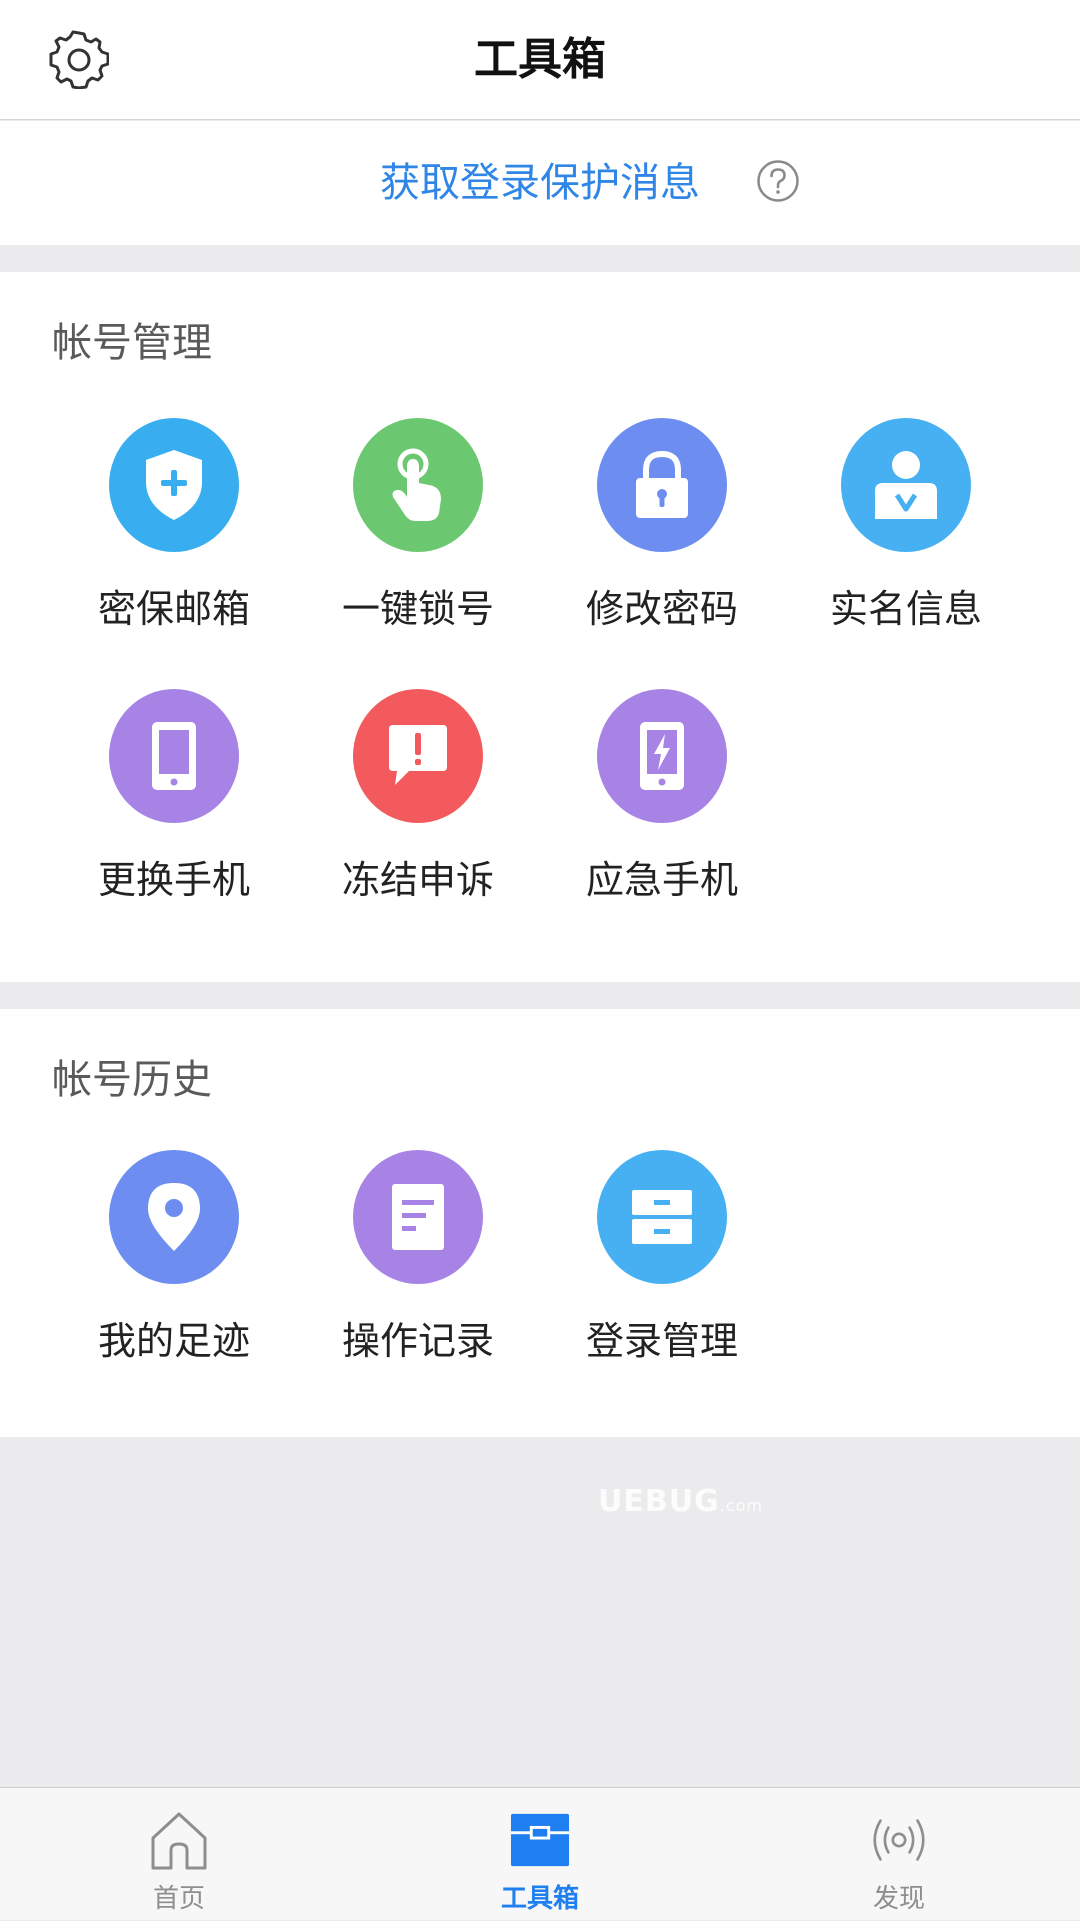 This screenshot has height=1921, width=1080. I want to click on tool-freeze-appeal: 冻结申诉, so click(418, 804).